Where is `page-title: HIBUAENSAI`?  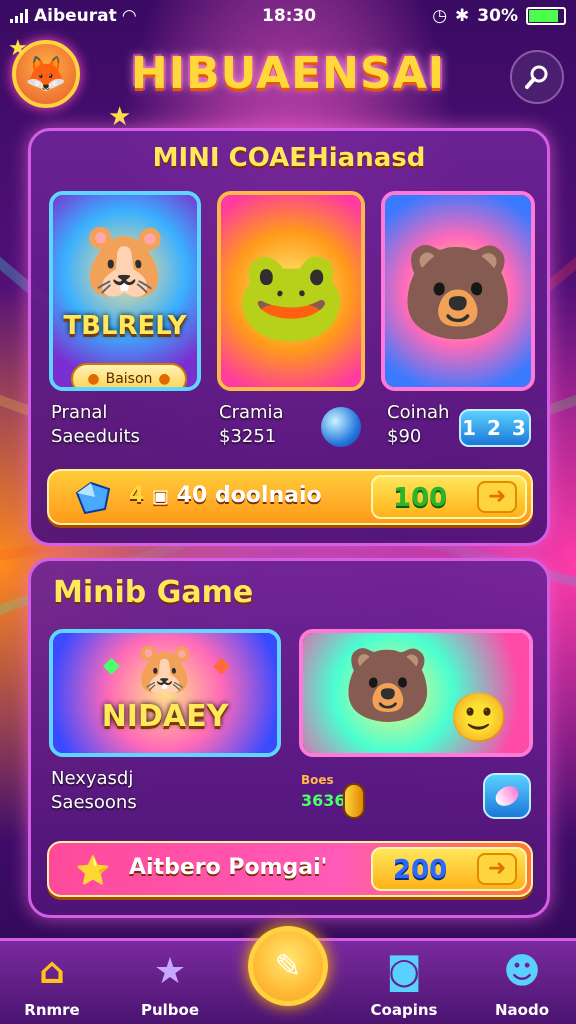
page-title: HIBUAENSAI is located at coordinates (288, 73).